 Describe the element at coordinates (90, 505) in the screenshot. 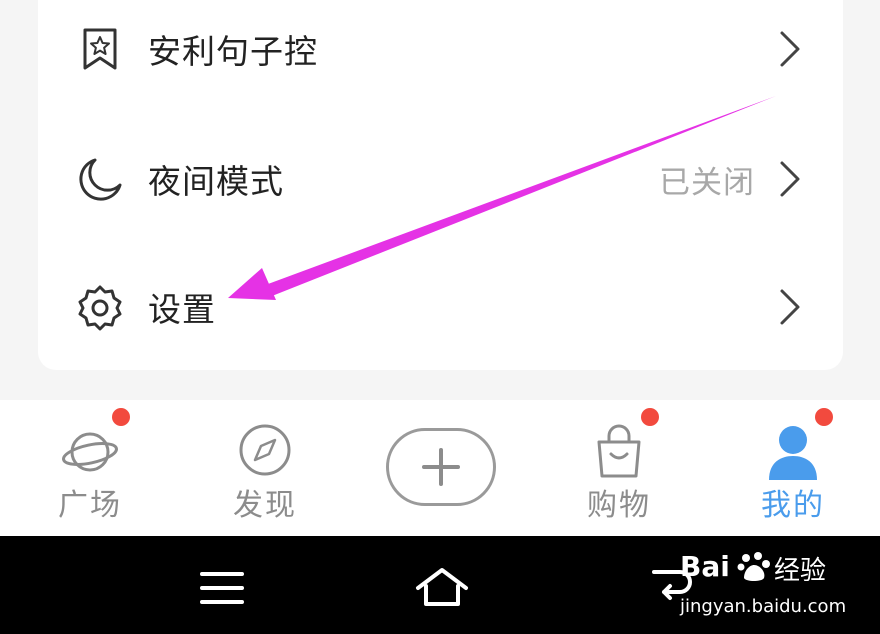

I see `nav-label: 广场` at that location.